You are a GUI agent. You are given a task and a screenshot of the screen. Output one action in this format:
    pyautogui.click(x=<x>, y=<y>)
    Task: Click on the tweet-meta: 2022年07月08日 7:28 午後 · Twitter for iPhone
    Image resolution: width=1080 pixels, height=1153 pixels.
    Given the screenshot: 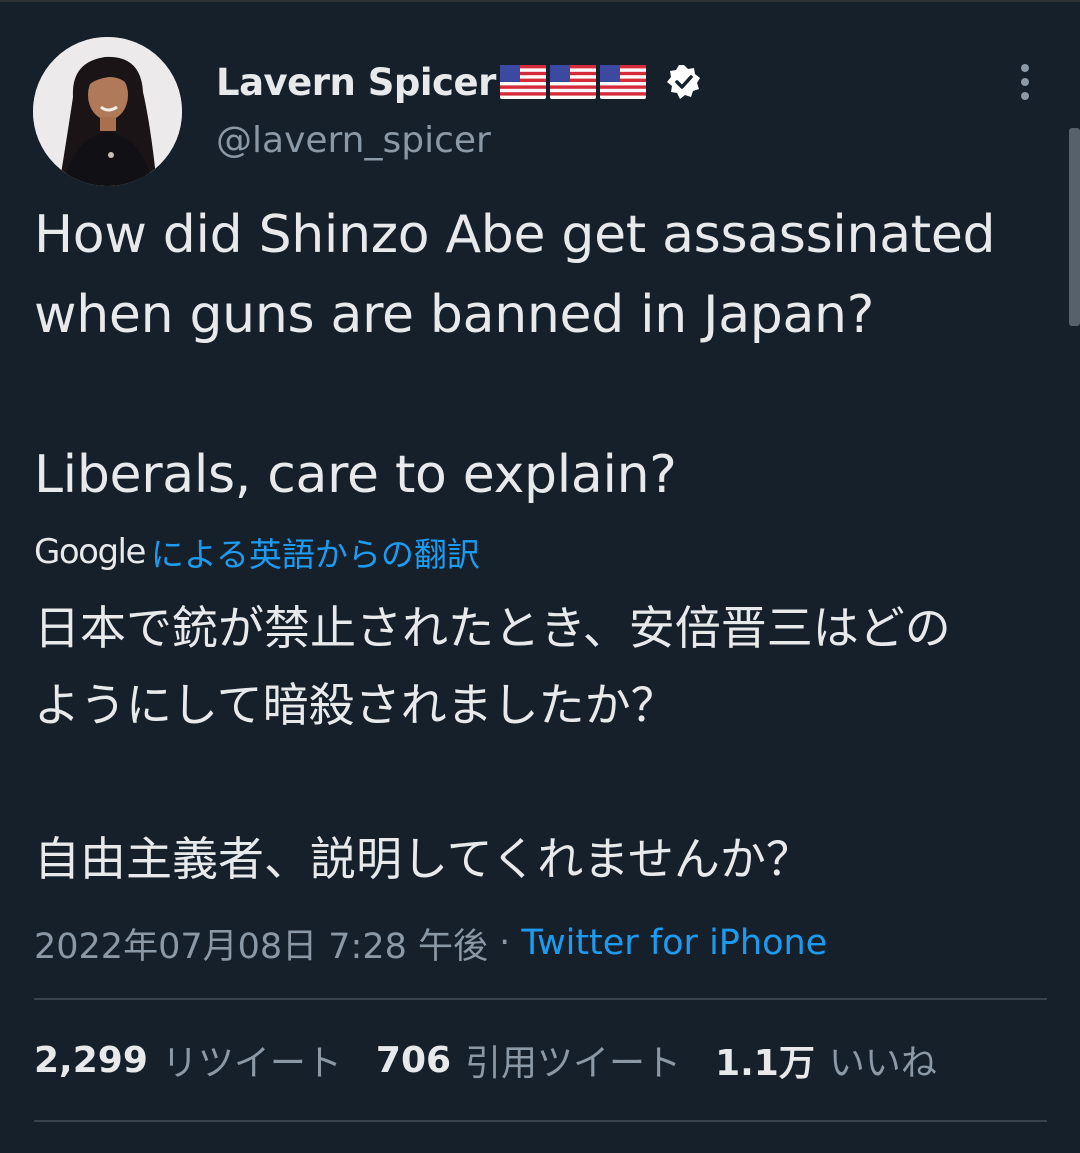 What is the action you would take?
    pyautogui.click(x=430, y=943)
    